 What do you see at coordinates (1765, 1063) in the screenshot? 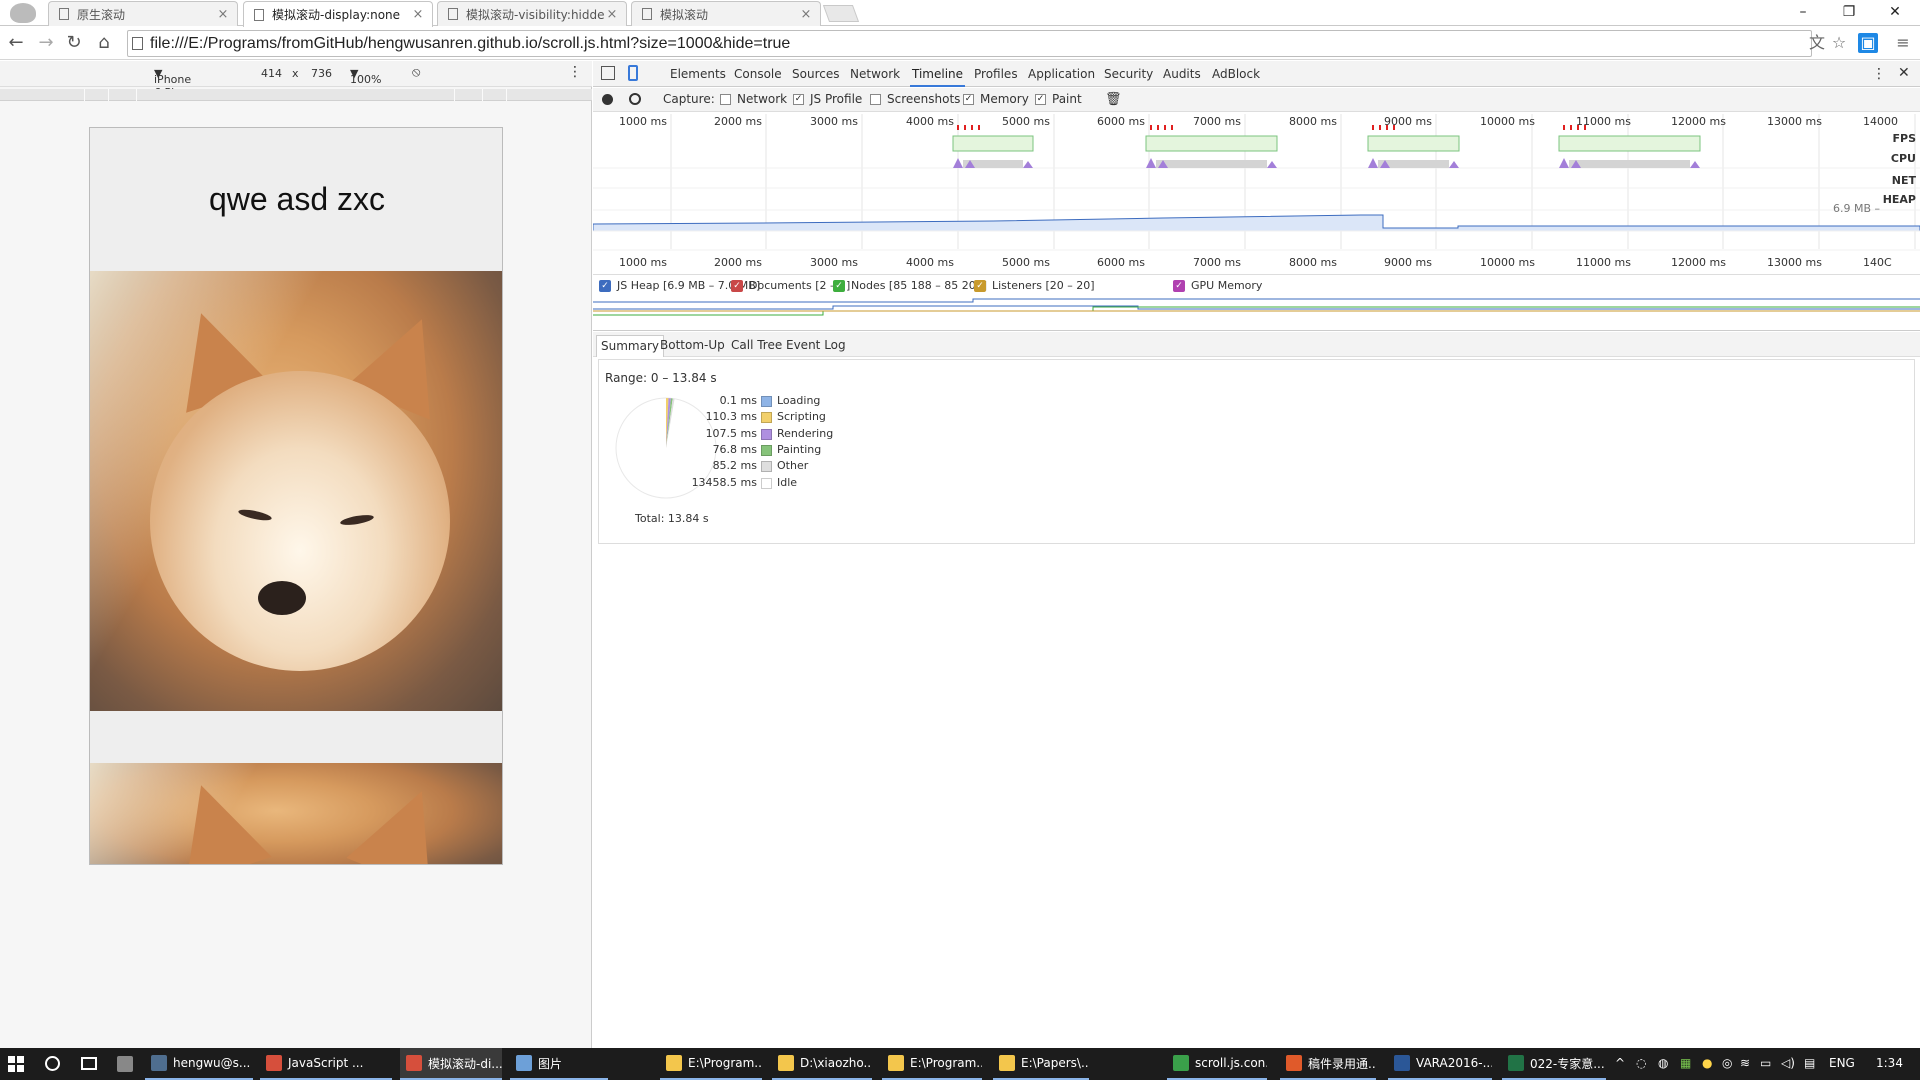
I see `battery-icon: ▭` at bounding box center [1765, 1063].